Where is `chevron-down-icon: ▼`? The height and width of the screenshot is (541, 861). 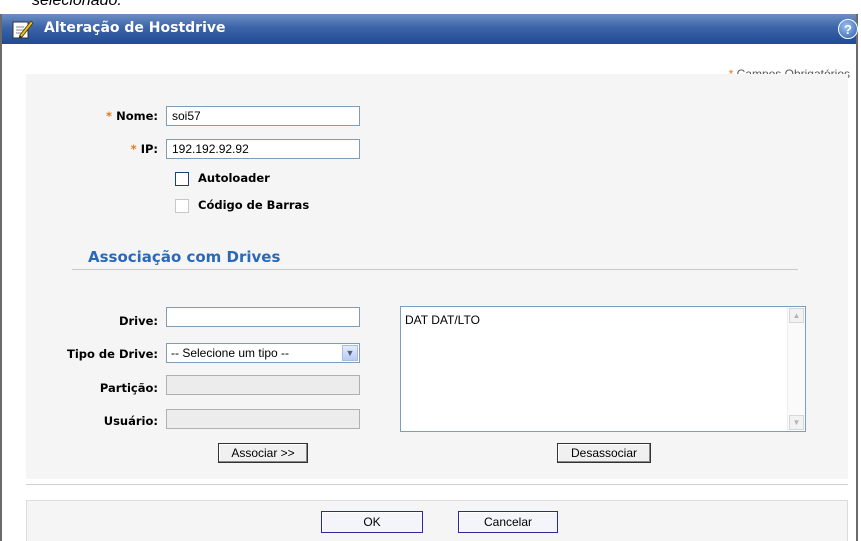 chevron-down-icon: ▼ is located at coordinates (350, 353).